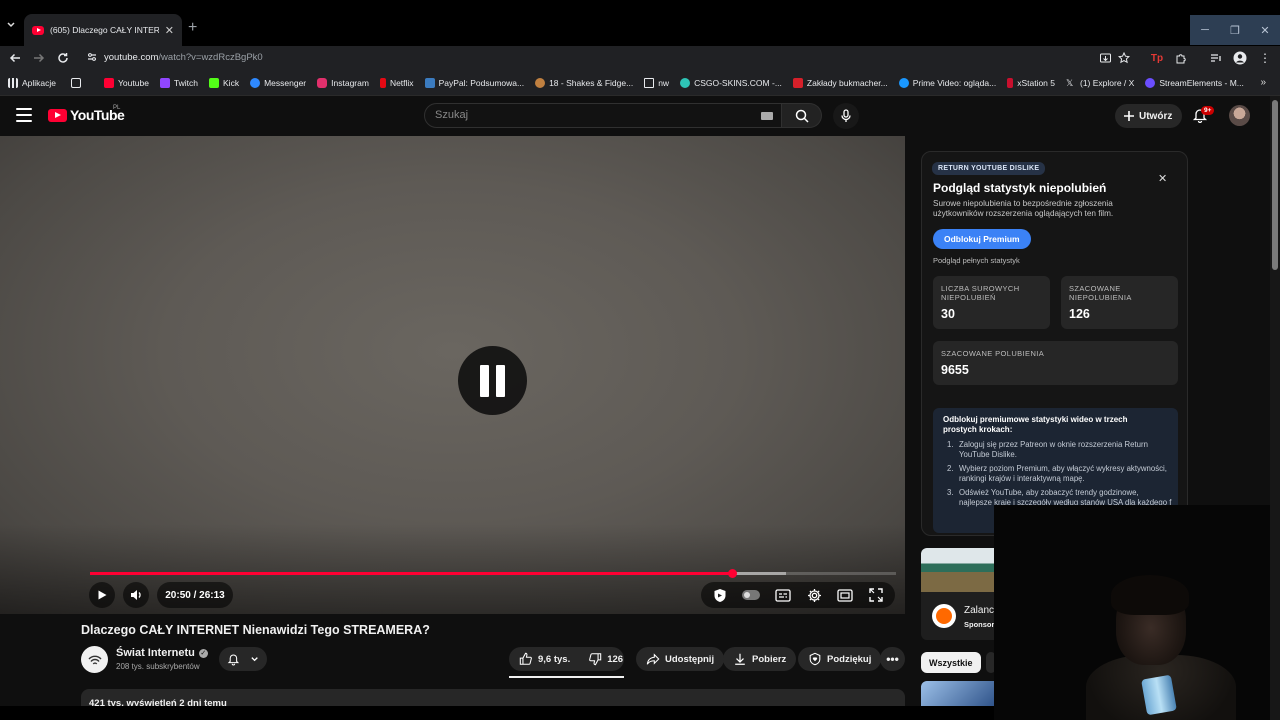  What do you see at coordinates (1275, 185) in the screenshot?
I see `scrollbar-thumb` at bounding box center [1275, 185].